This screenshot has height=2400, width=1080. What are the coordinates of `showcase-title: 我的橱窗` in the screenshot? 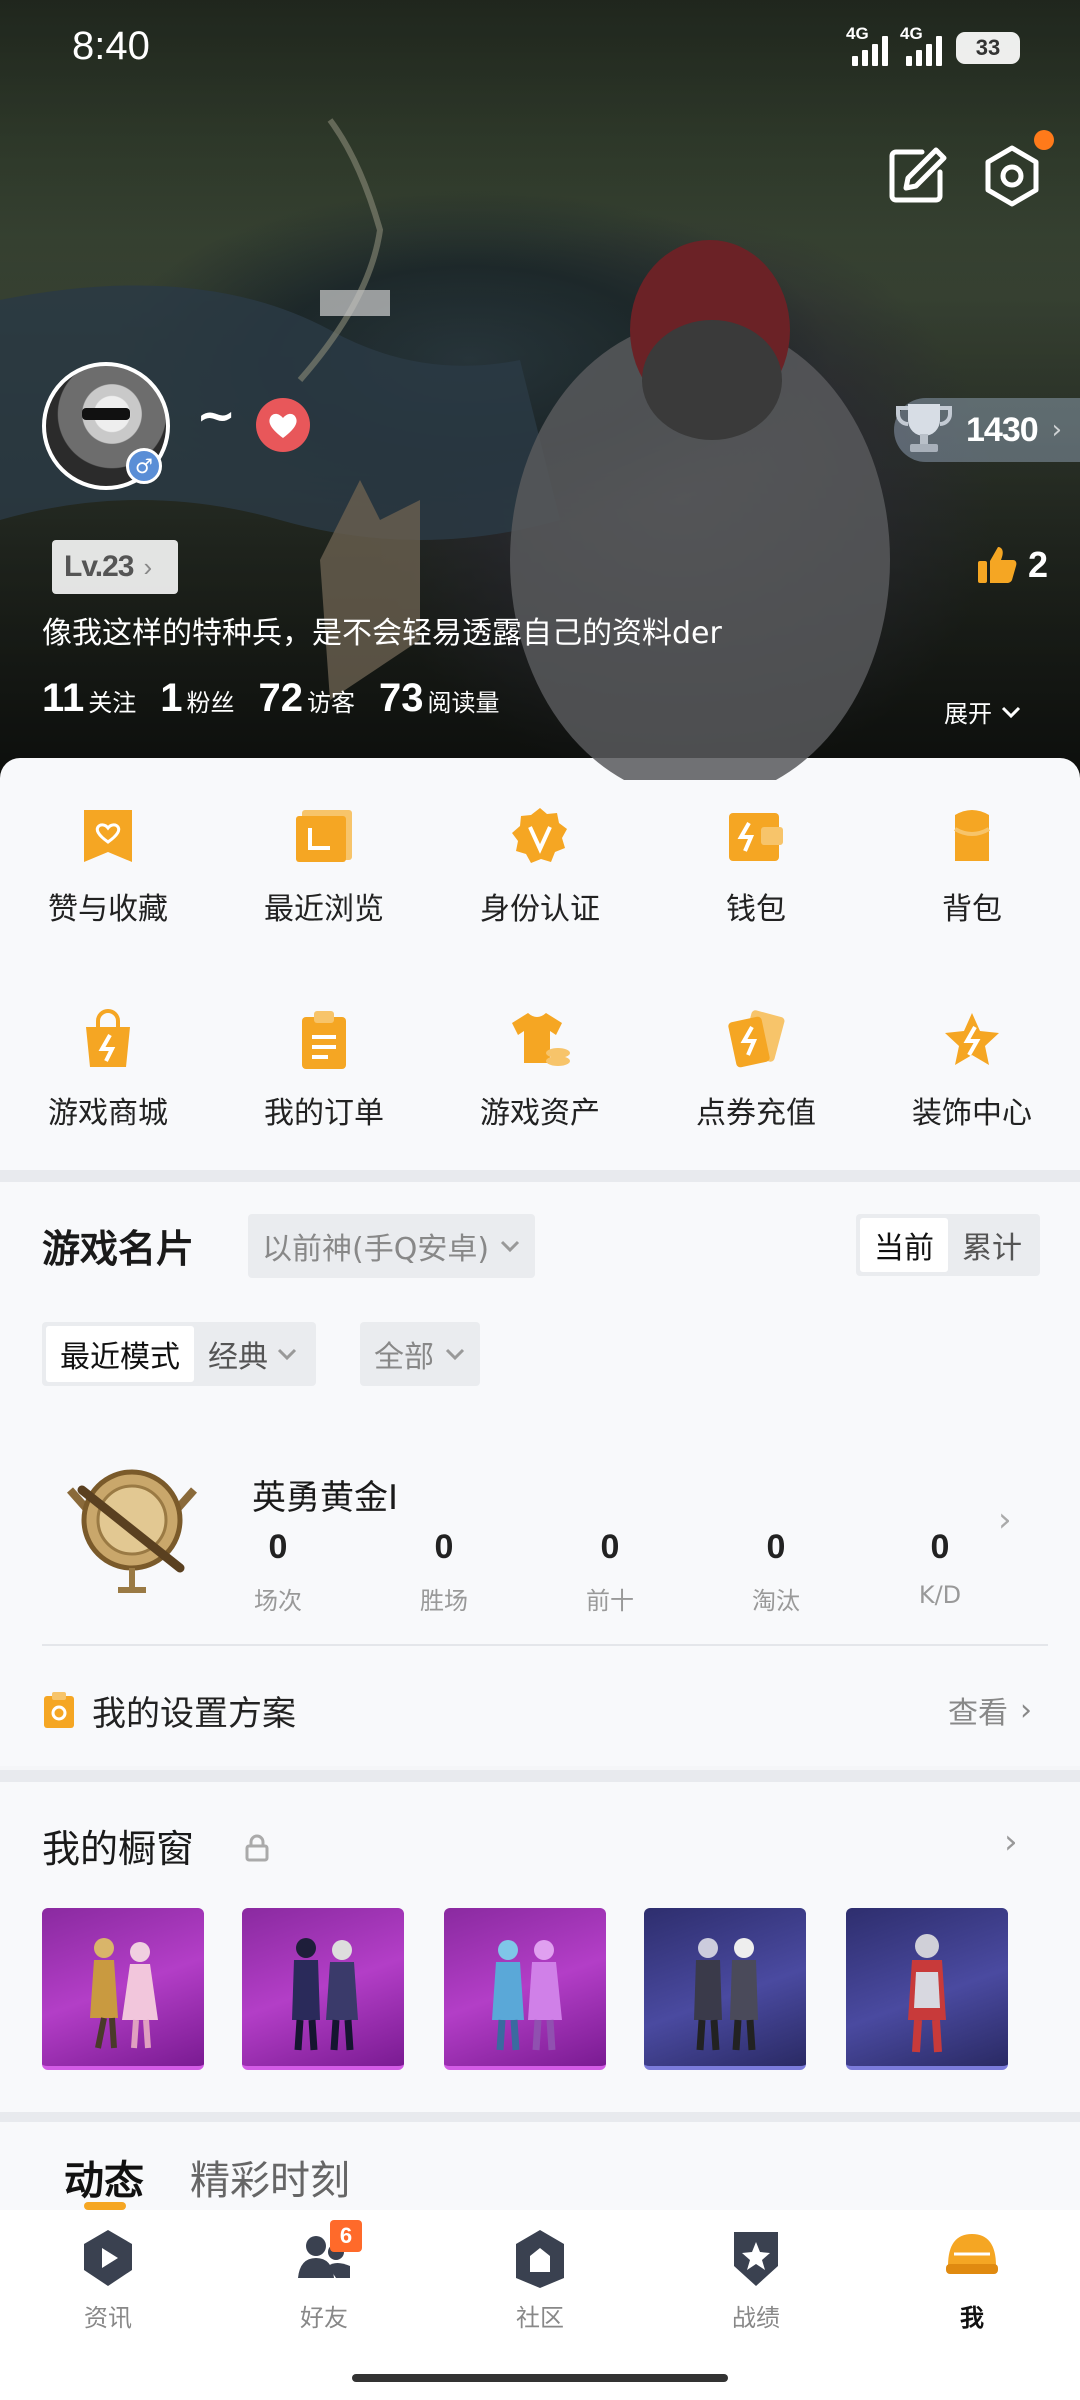 It's located at (118, 1849).